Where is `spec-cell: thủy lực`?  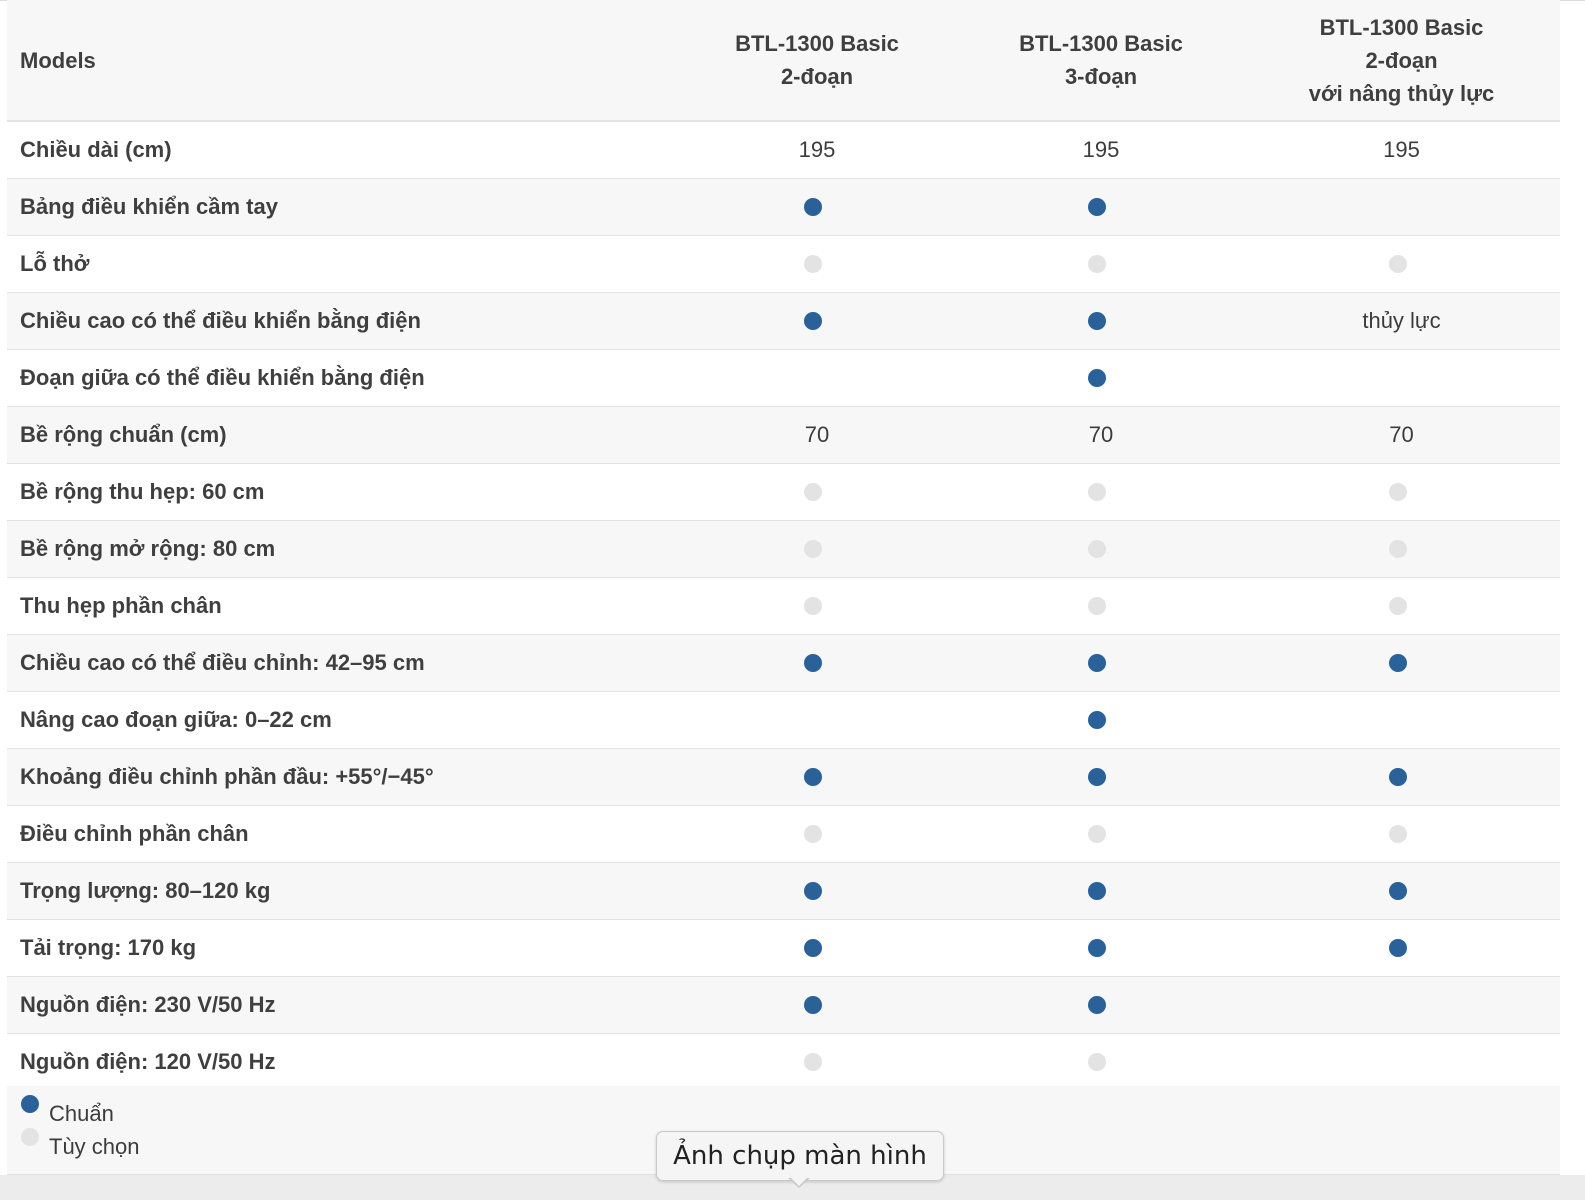 spec-cell: thủy lực is located at coordinates (1401, 321).